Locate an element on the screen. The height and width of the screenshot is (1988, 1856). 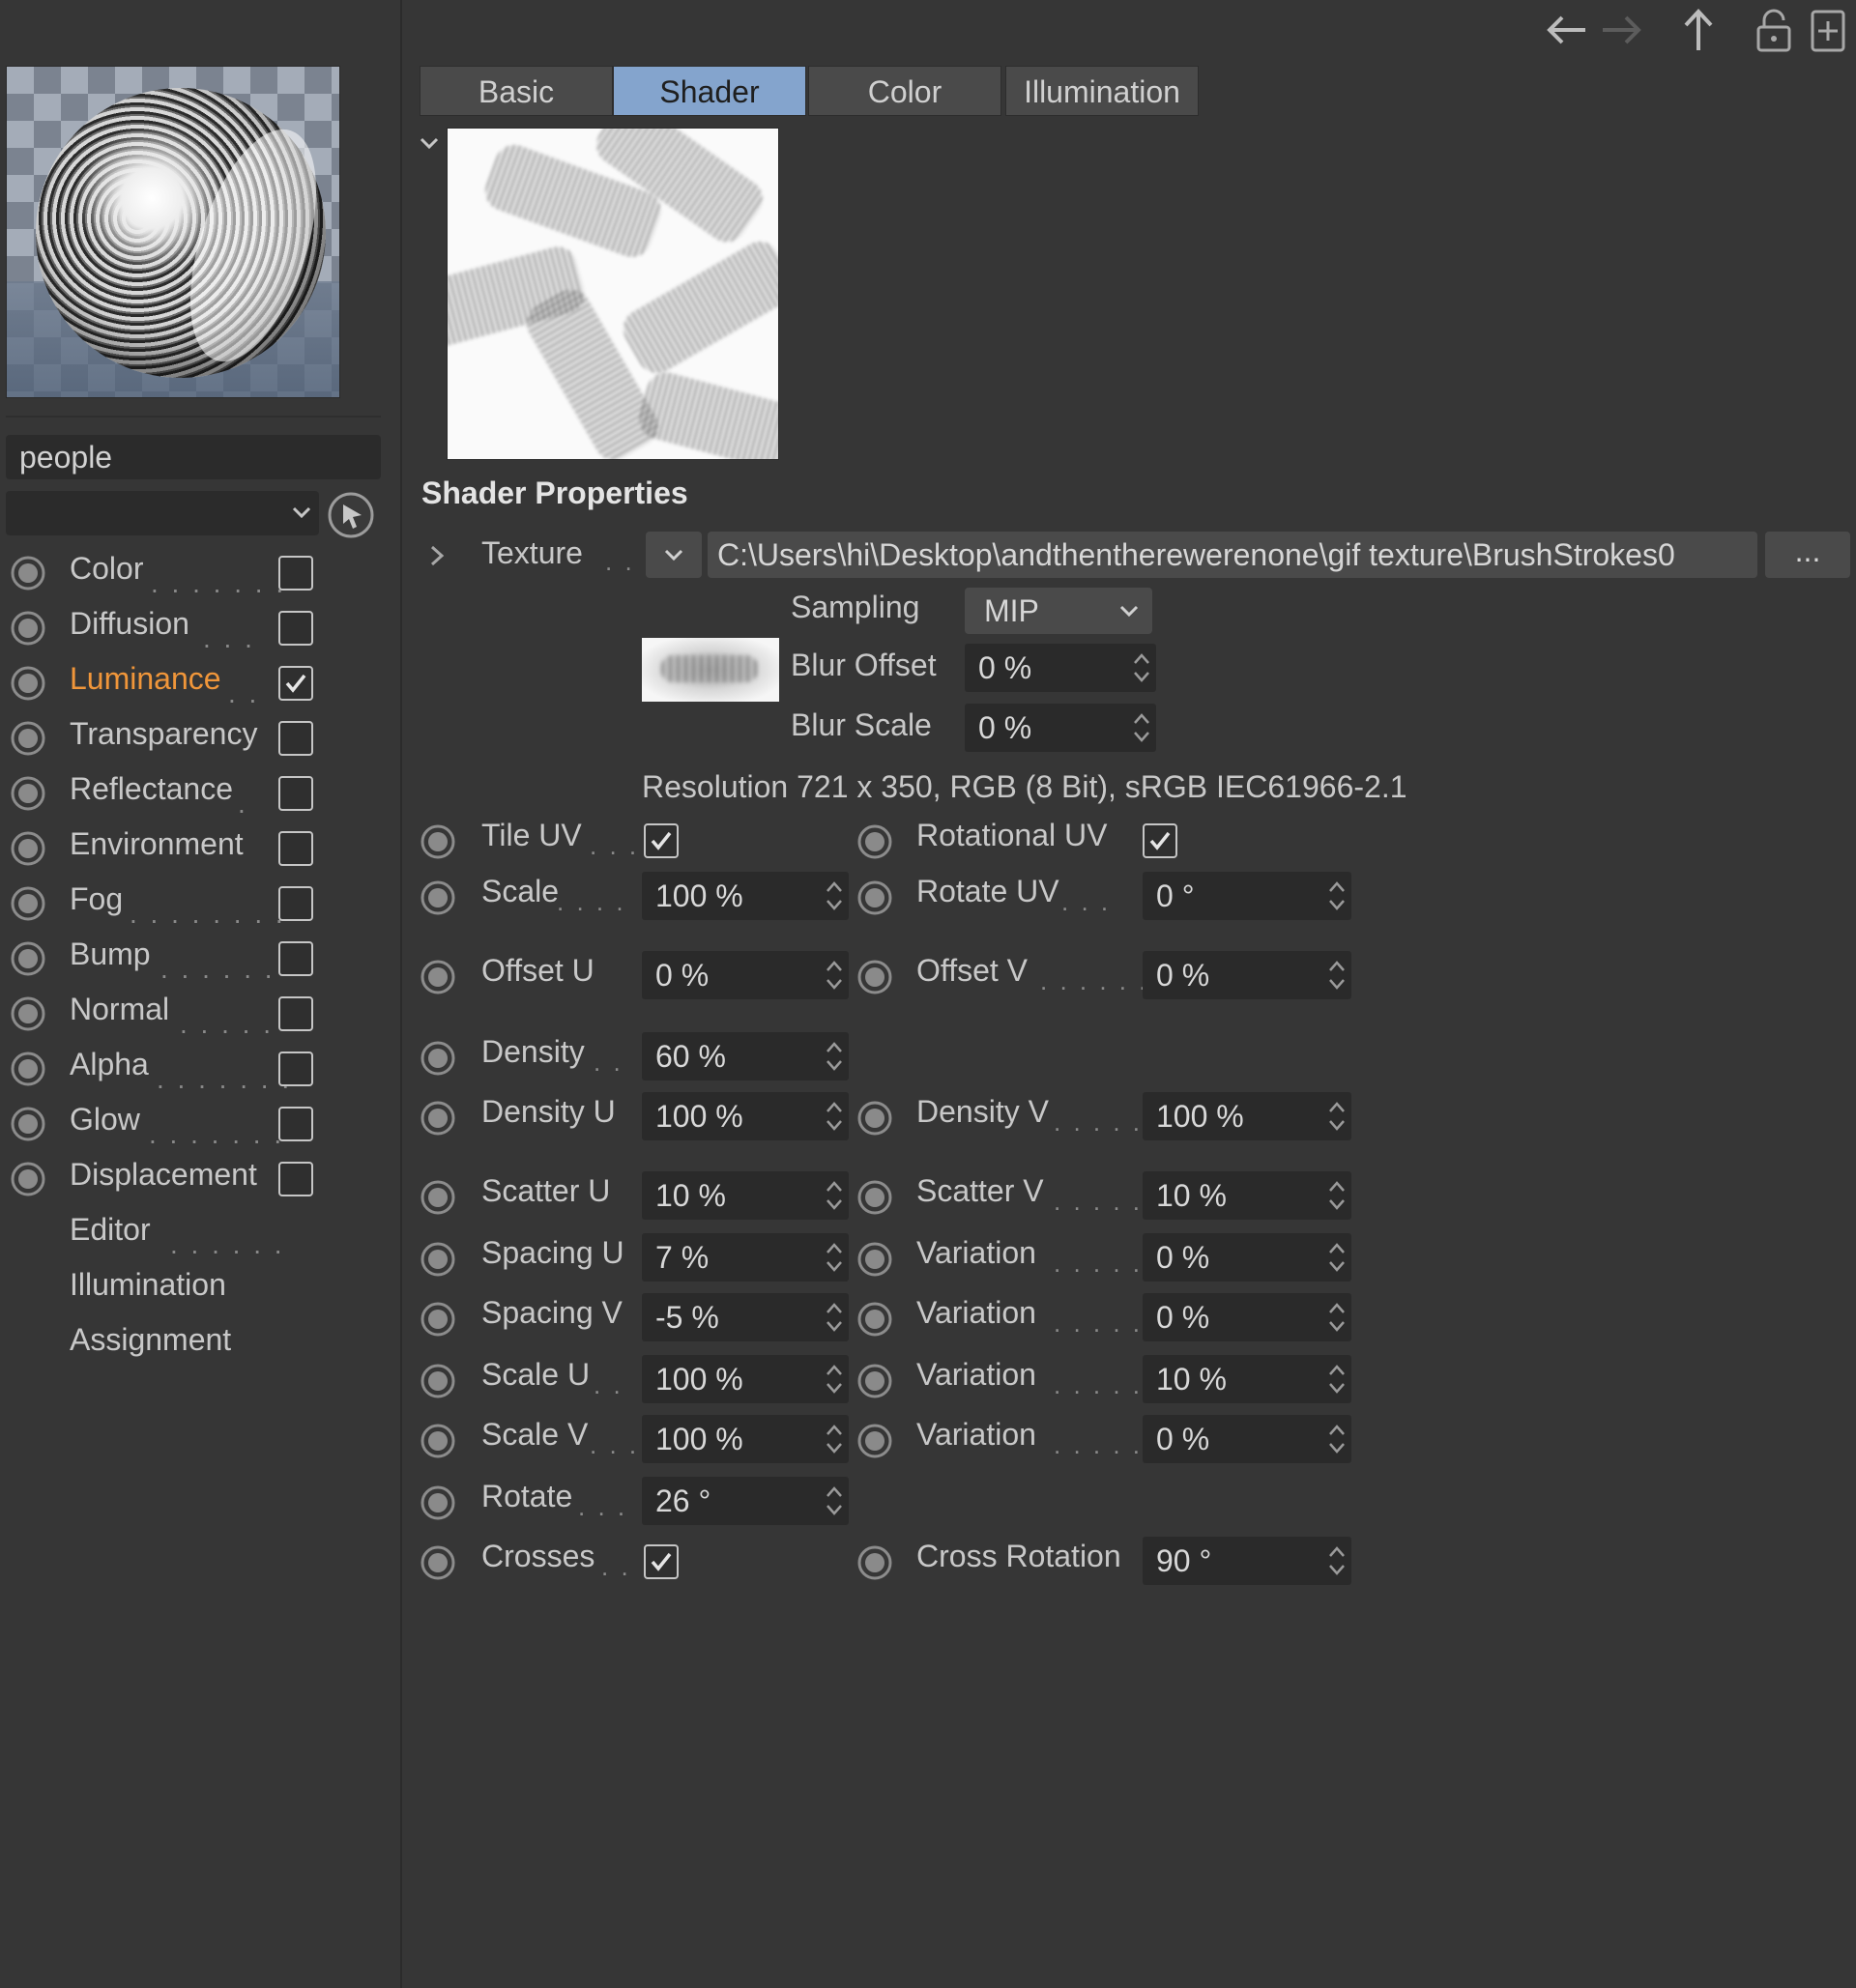
scale-u-field: 100 % is located at coordinates (745, 1379).